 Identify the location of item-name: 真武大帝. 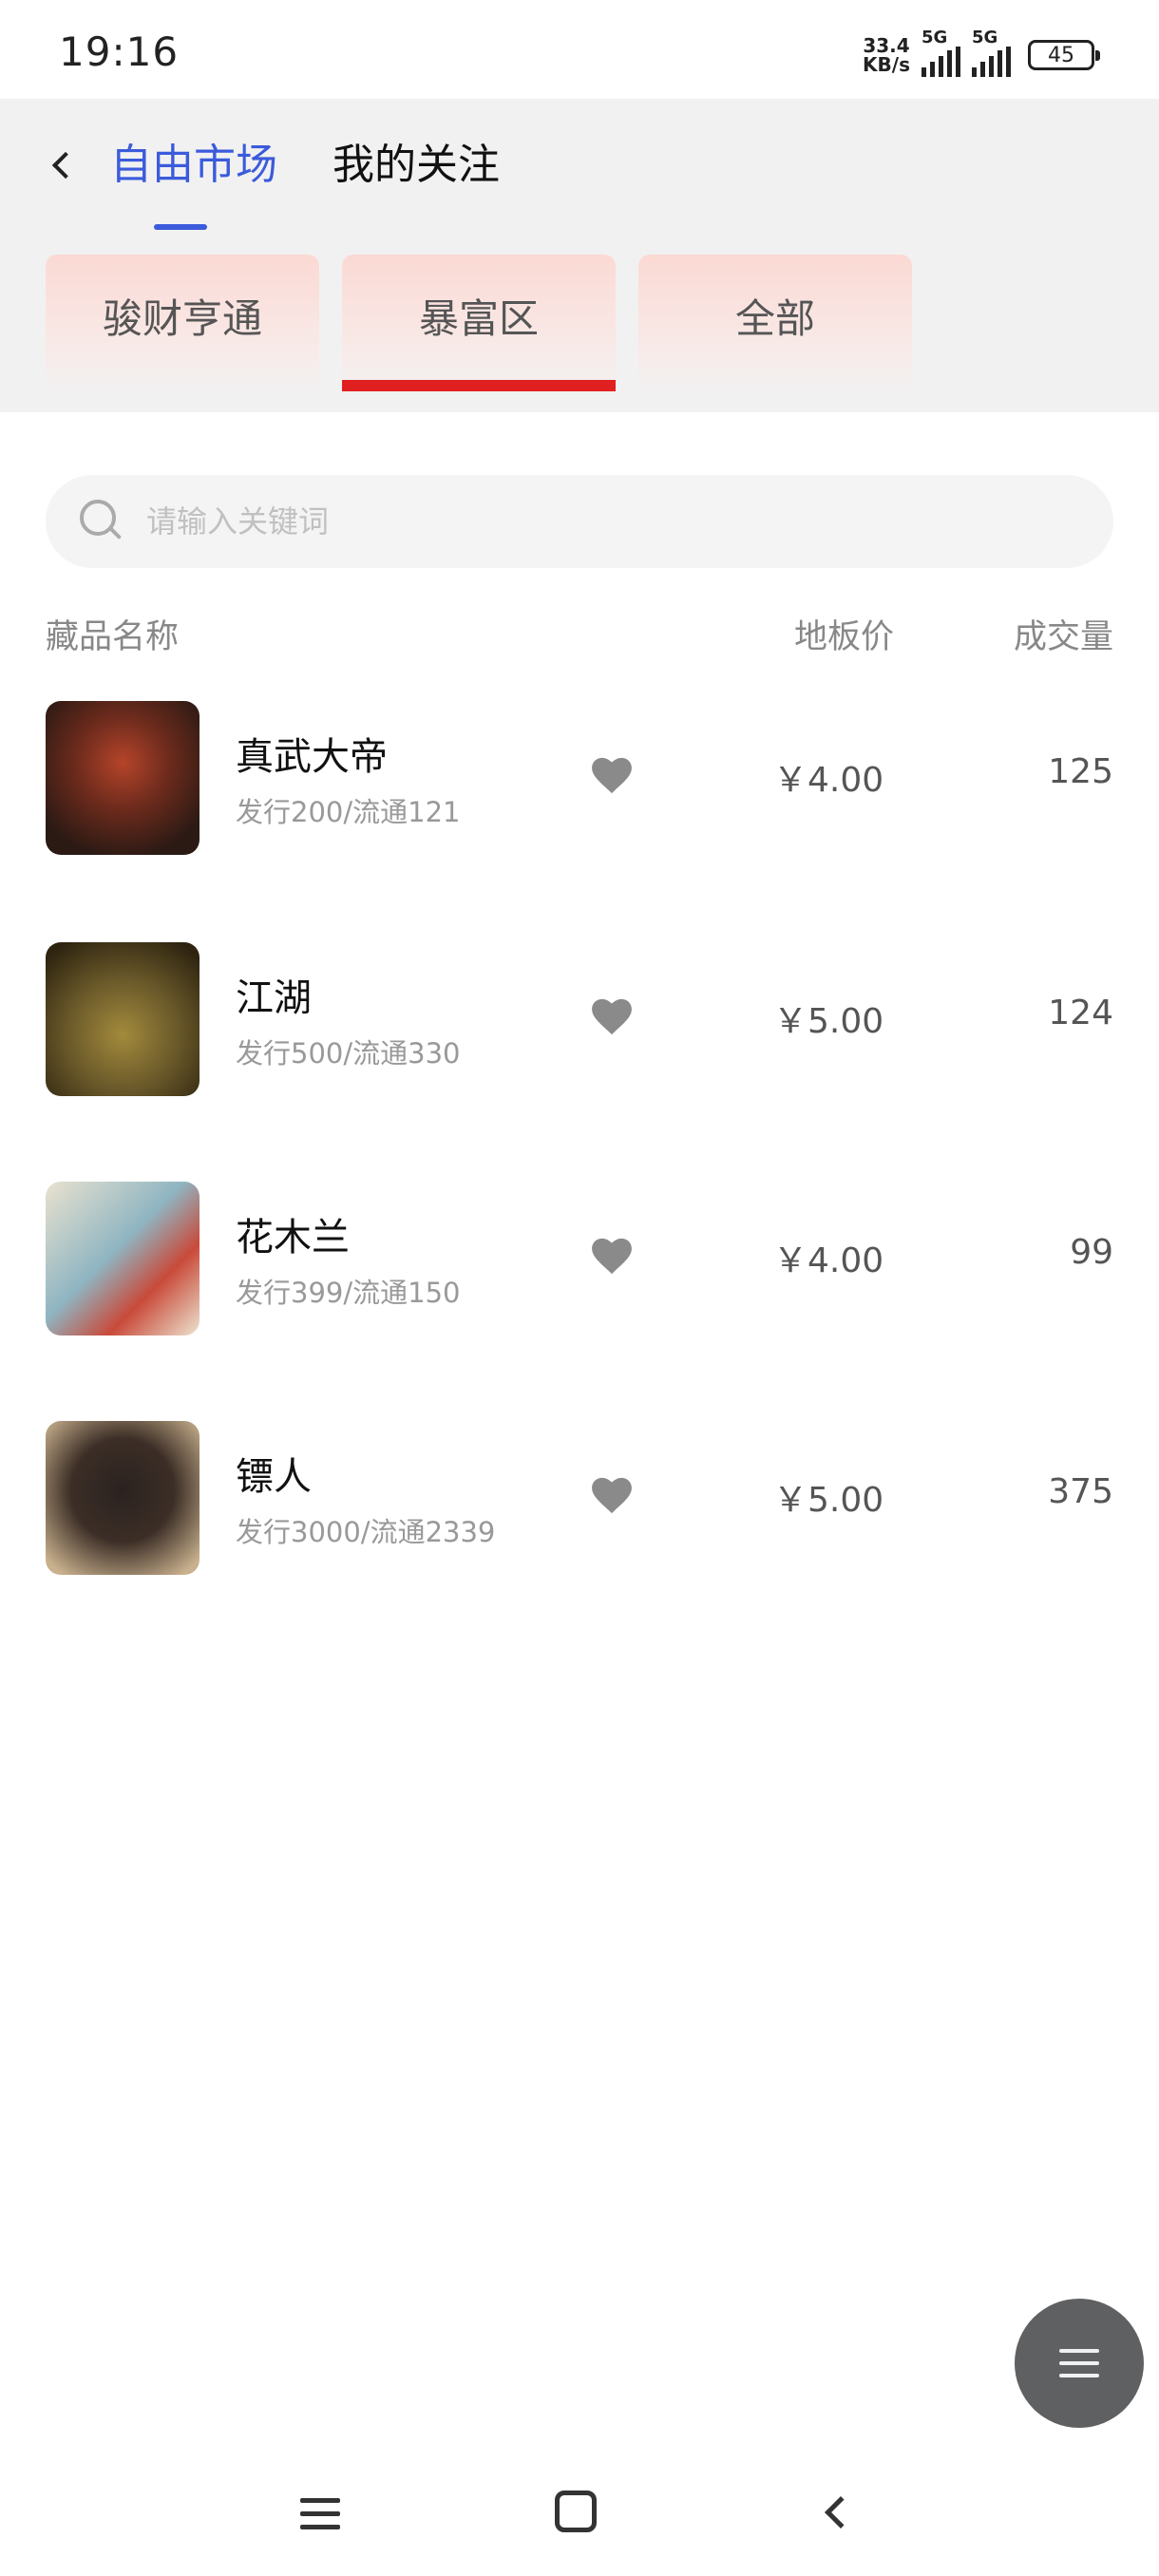
(312, 757).